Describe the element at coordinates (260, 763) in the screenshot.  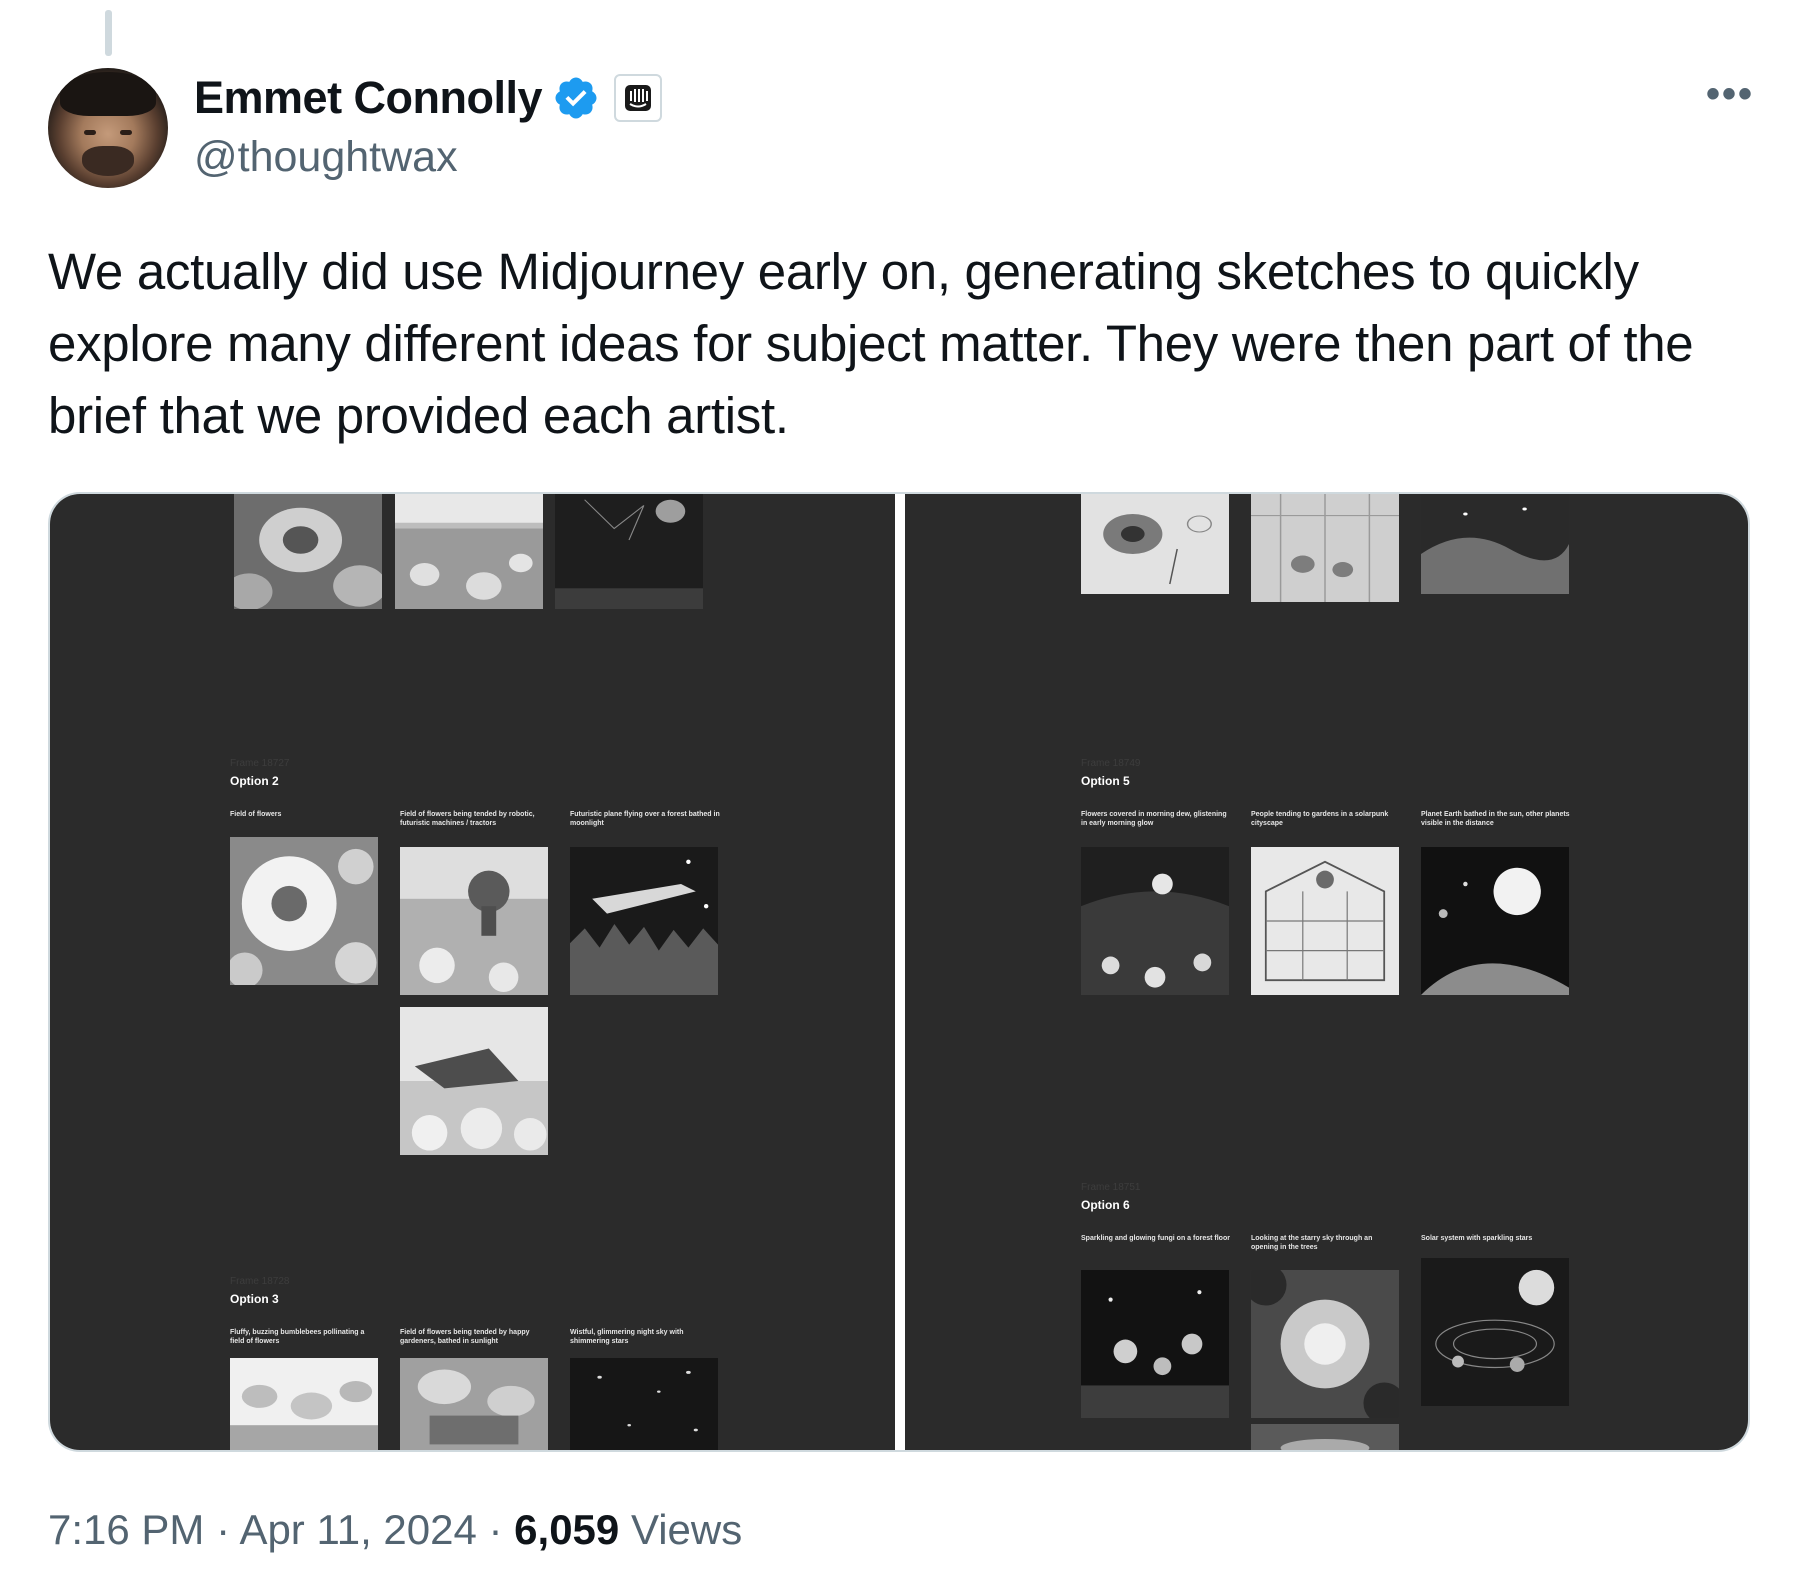
I see `frame-ghost-label: Frame 18727` at that location.